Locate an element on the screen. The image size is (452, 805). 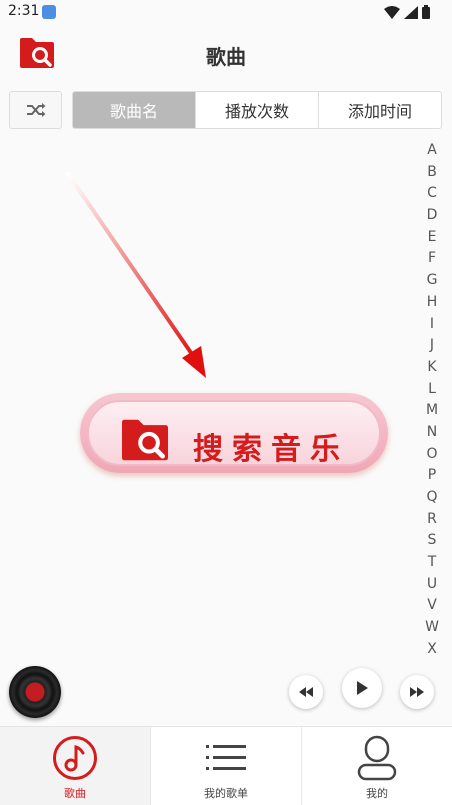
nav-playlists: 我的歌单 is located at coordinates (225, 766).